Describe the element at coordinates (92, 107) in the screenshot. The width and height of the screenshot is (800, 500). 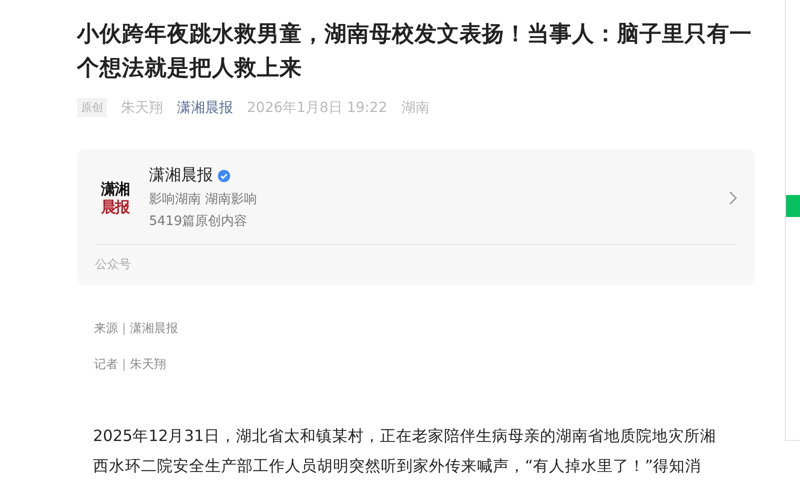
I see `original-tag: 原创` at that location.